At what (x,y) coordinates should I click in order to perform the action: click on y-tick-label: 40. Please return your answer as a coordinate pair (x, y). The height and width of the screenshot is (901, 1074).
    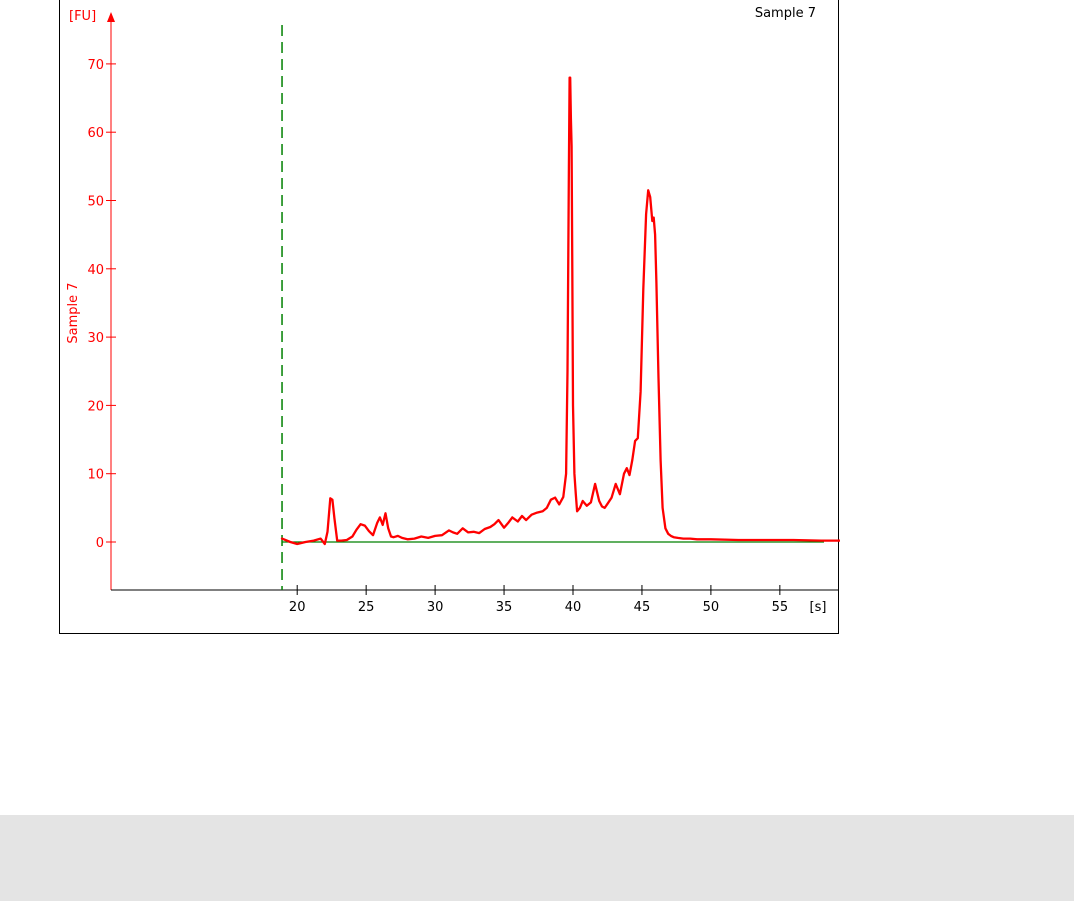
    Looking at the image, I should click on (95, 270).